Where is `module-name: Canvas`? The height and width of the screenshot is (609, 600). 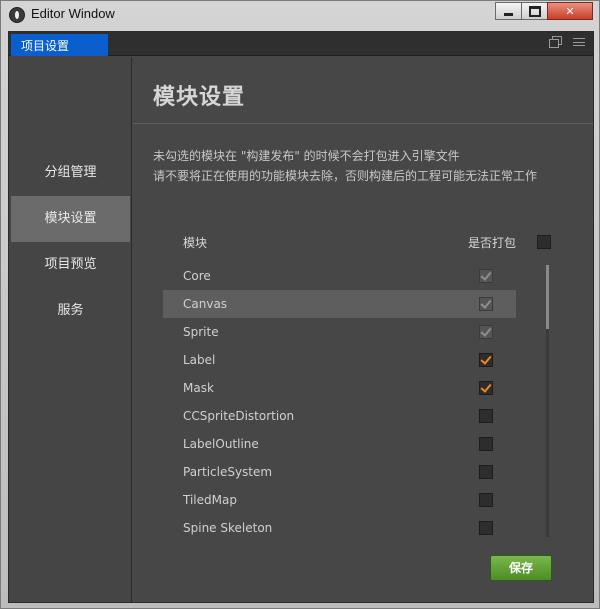 module-name: Canvas is located at coordinates (205, 304).